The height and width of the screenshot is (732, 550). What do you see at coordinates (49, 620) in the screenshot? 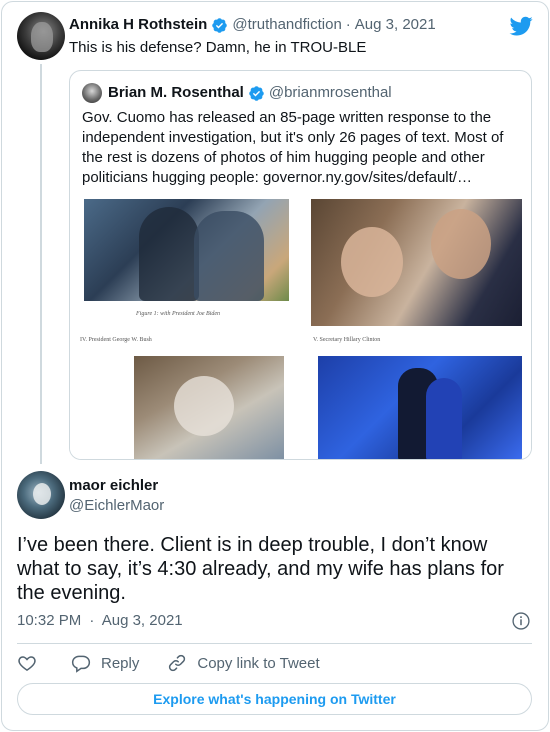
I see `tweet-time: 10:32 PM` at bounding box center [49, 620].